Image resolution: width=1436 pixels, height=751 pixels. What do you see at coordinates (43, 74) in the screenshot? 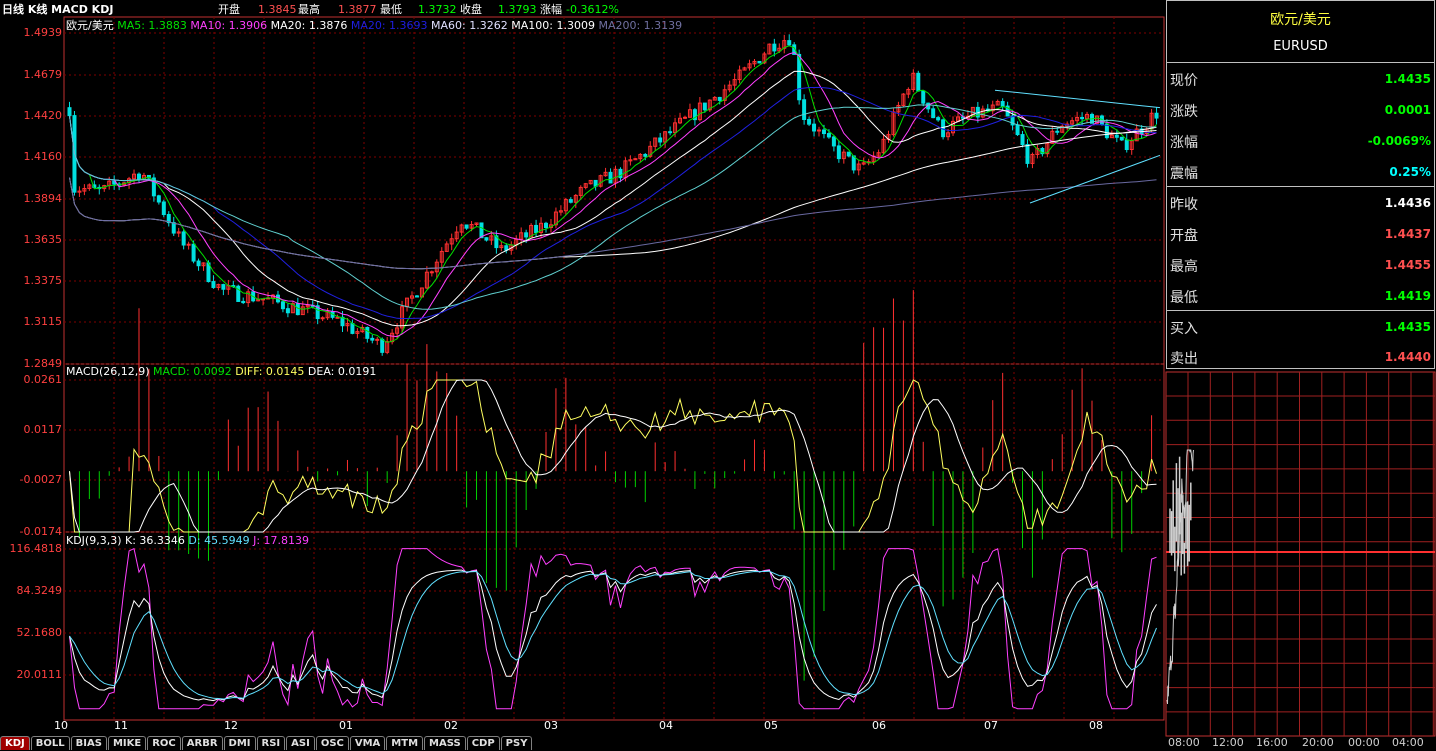
I see `price-axis-tick: 1.4679` at bounding box center [43, 74].